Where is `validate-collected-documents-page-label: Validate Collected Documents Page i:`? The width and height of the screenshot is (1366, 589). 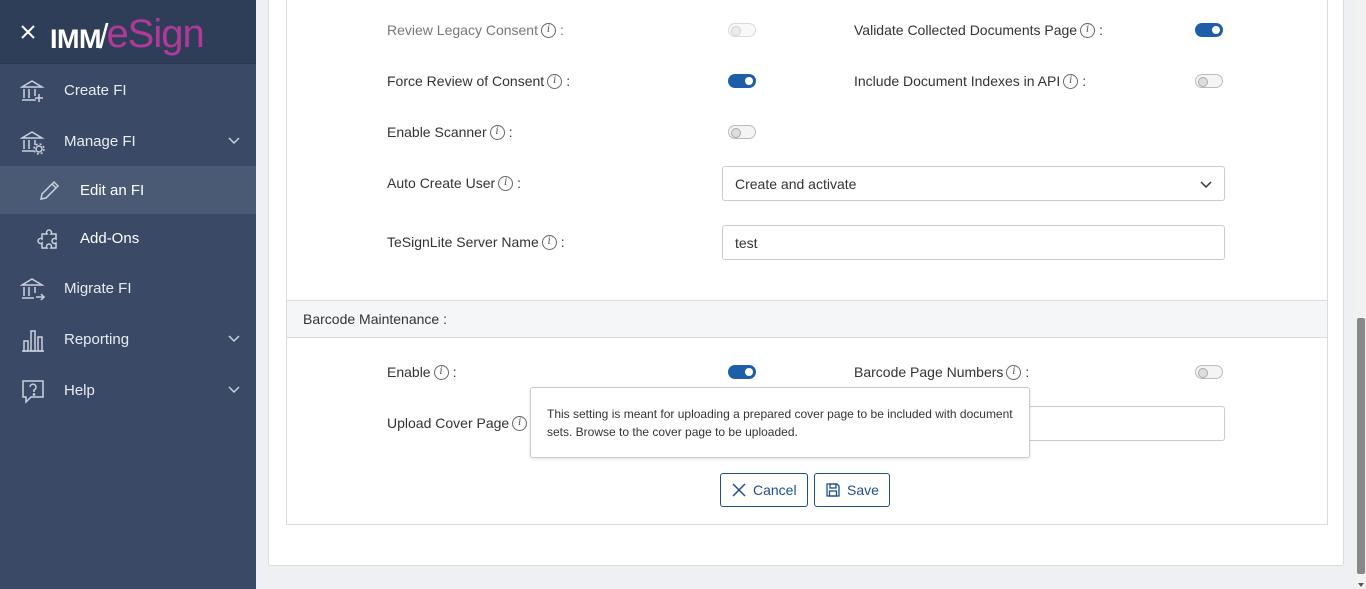 validate-collected-documents-page-label: Validate Collected Documents Page i: is located at coordinates (978, 30).